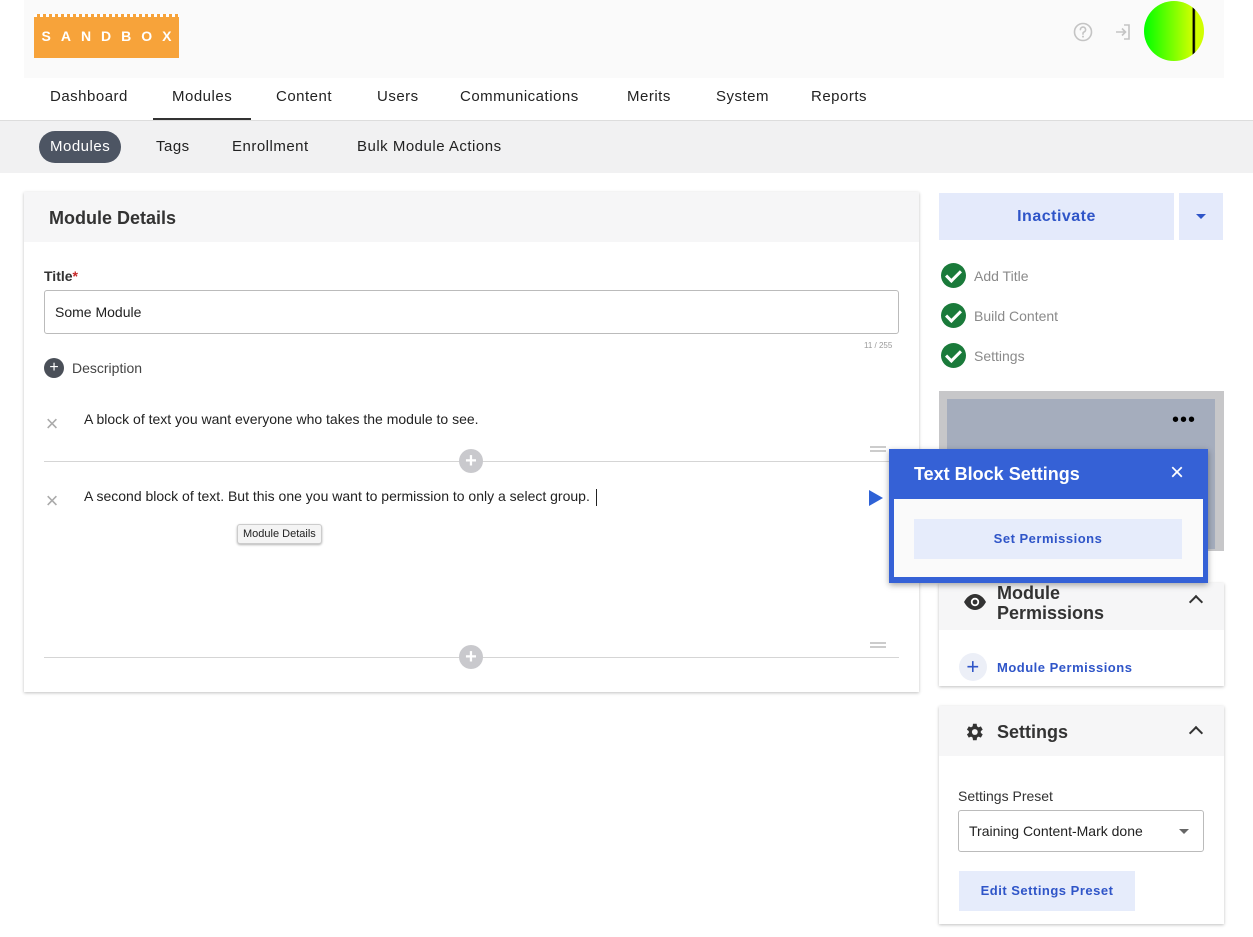 This screenshot has width=1253, height=937. Describe the element at coordinates (1051, 603) in the screenshot. I see `module-permissions-title: Module Permissions` at that location.